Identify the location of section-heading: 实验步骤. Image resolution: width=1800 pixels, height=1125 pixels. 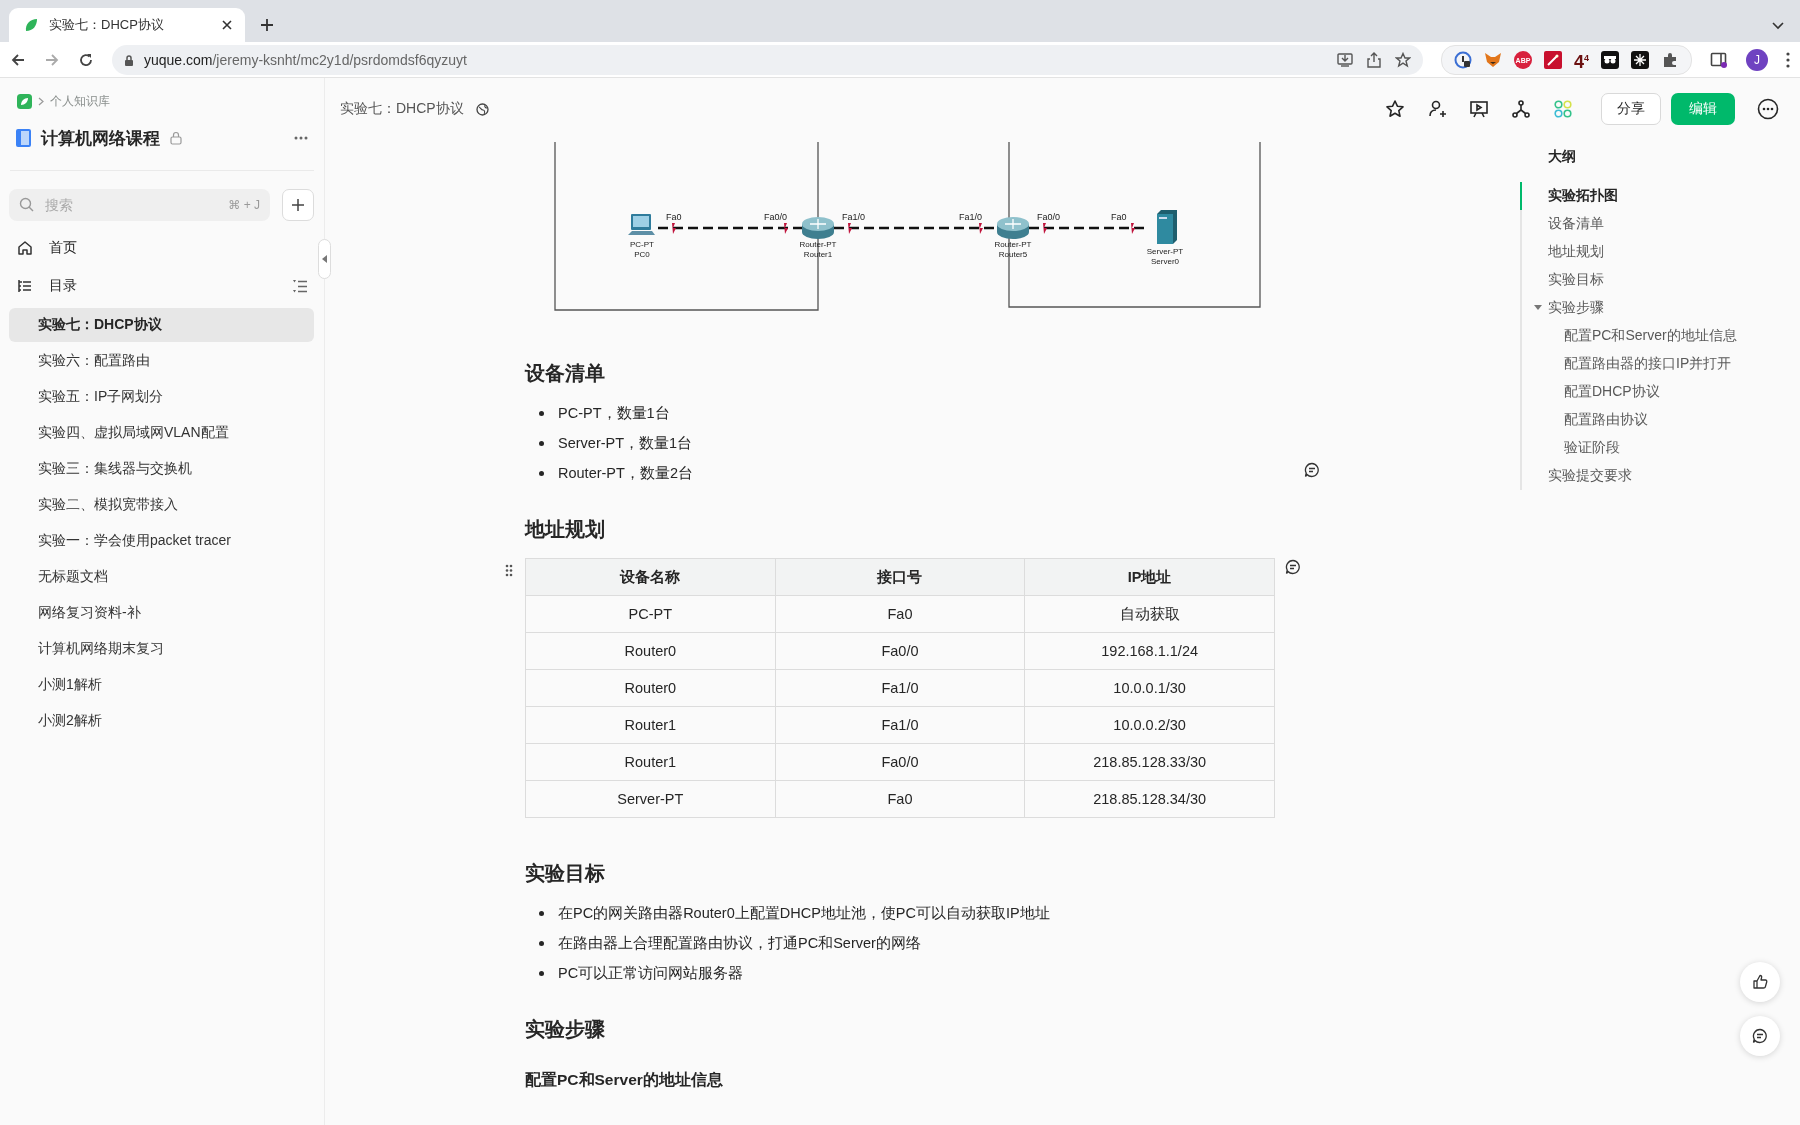
(565, 1029).